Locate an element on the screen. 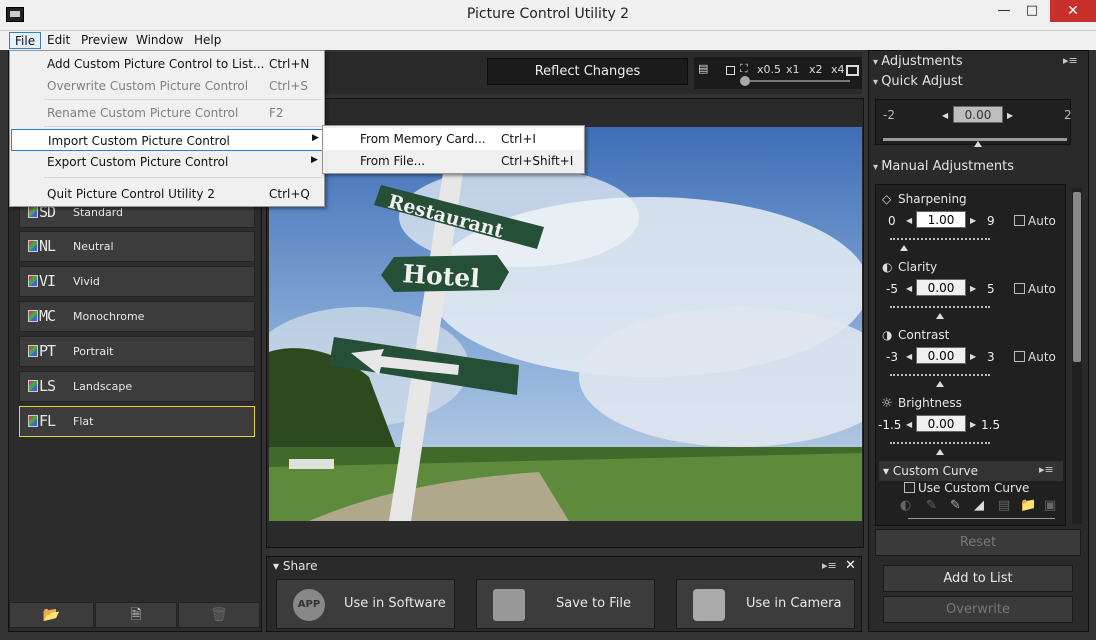  open-folder-button: 📂 is located at coordinates (51, 615).